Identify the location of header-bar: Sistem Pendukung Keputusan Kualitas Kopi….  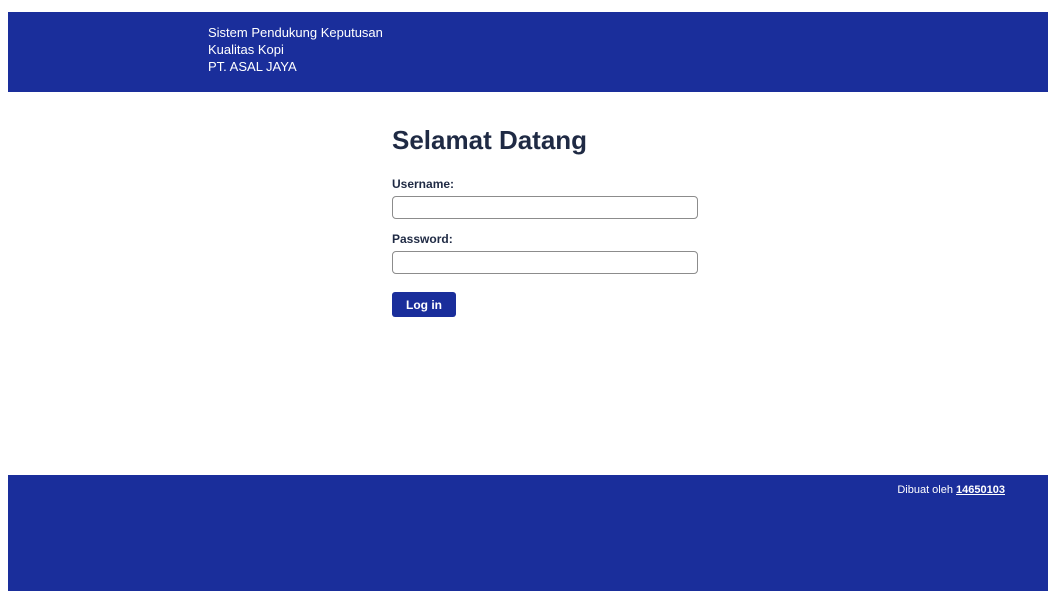
(528, 52).